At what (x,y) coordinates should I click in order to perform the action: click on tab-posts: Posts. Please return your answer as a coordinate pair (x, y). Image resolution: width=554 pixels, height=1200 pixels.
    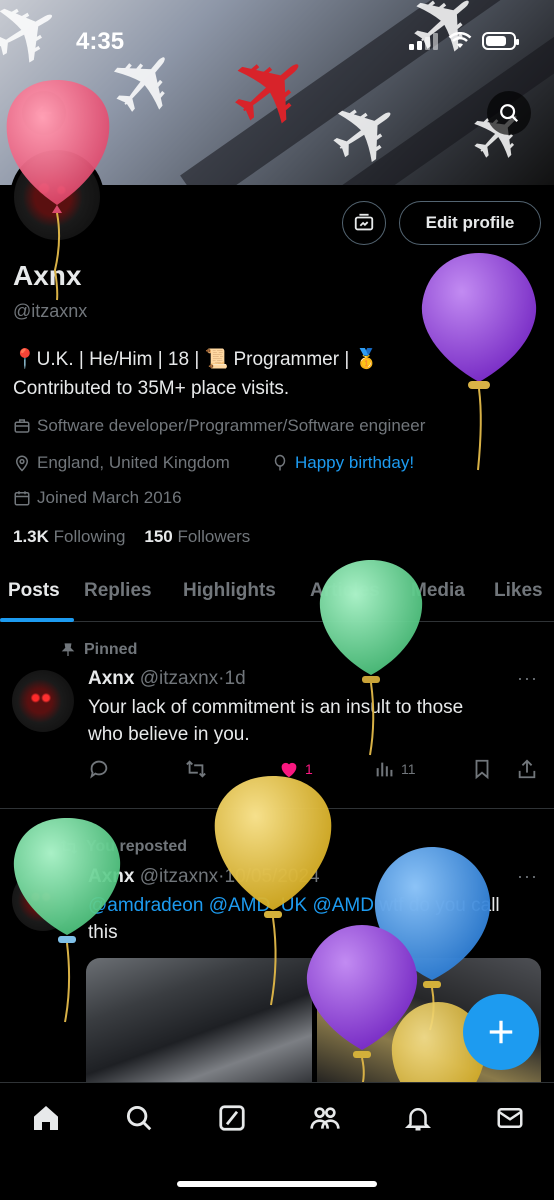
    Looking at the image, I should click on (34, 591).